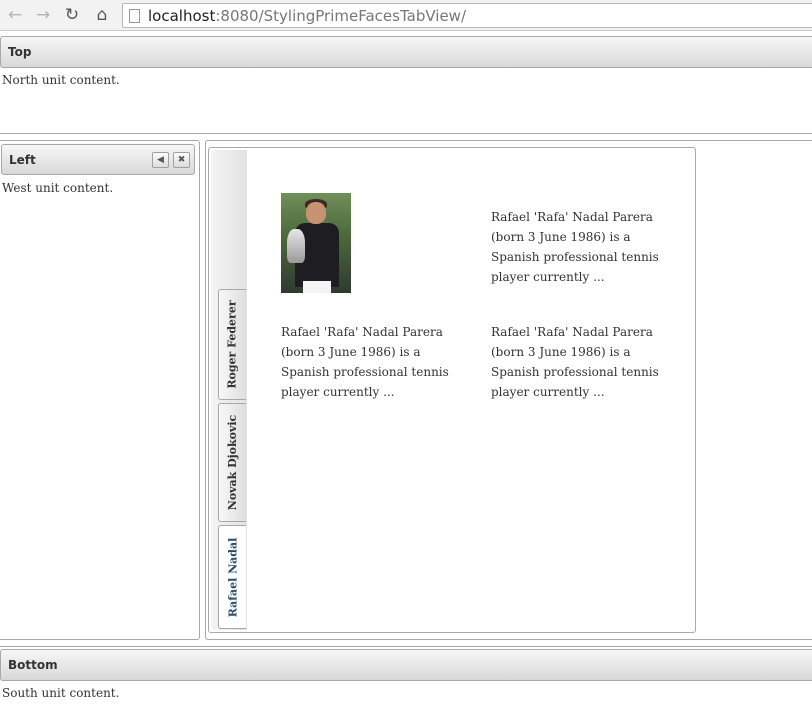 The height and width of the screenshot is (706, 812). I want to click on tab-rafael-nadal: Rafael Nadal, so click(232, 577).